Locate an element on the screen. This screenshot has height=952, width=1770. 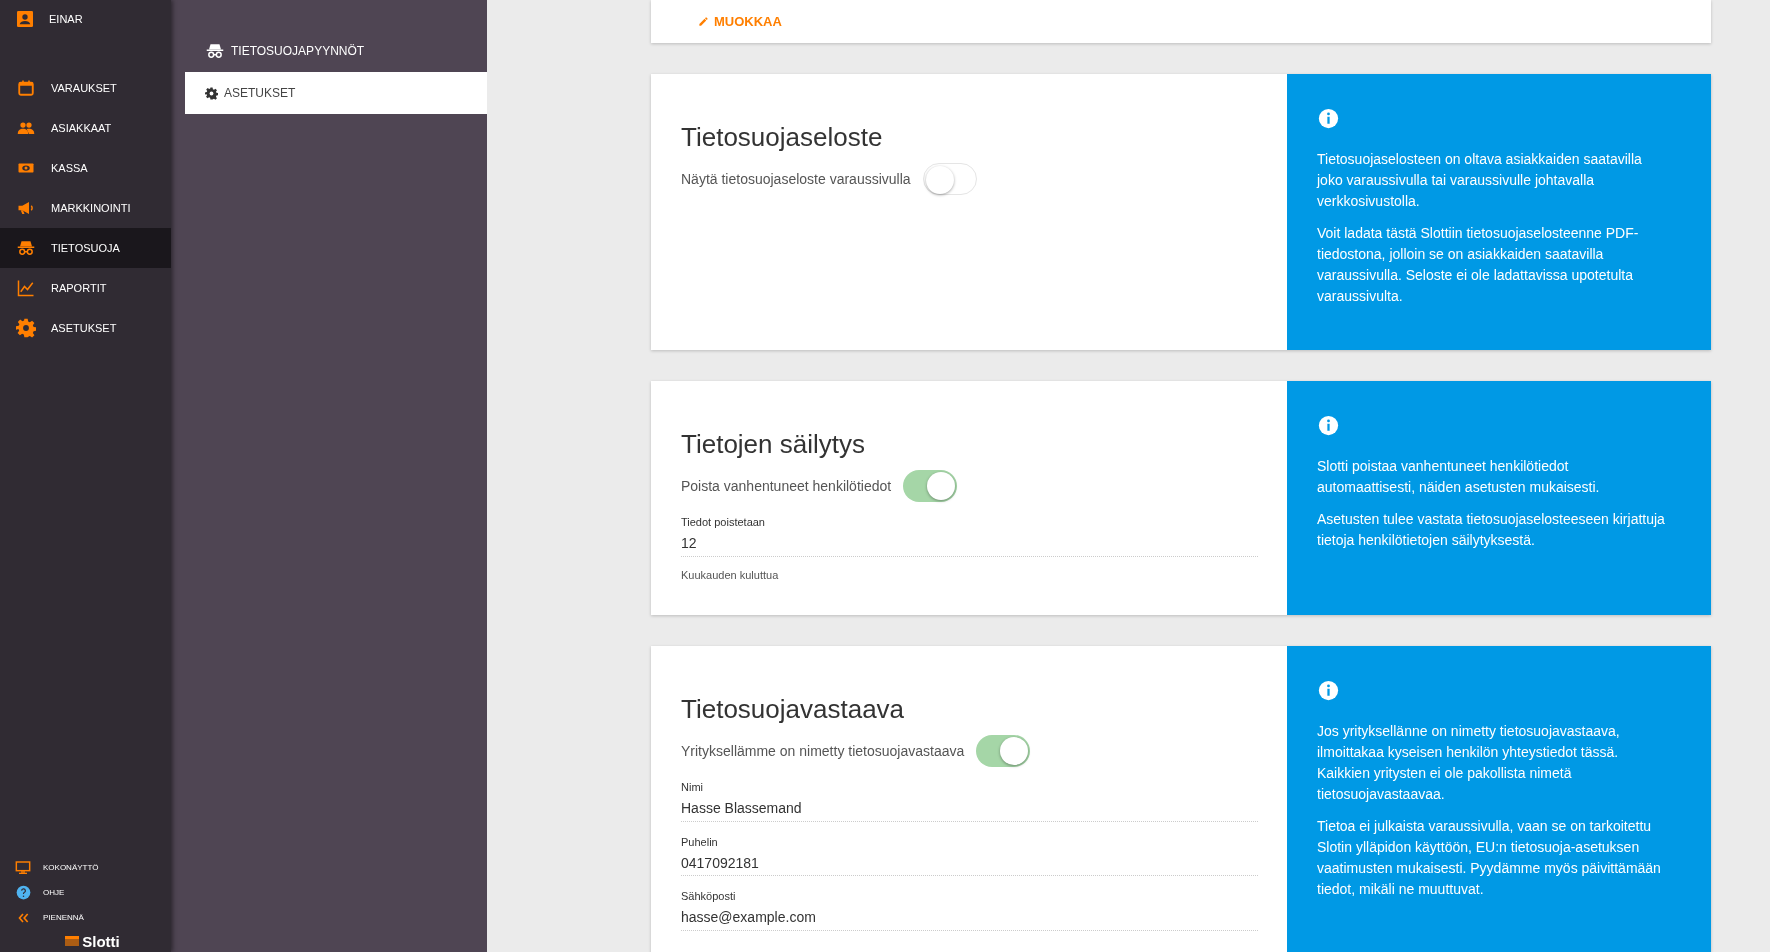
calendar-icon is located at coordinates (26, 88).